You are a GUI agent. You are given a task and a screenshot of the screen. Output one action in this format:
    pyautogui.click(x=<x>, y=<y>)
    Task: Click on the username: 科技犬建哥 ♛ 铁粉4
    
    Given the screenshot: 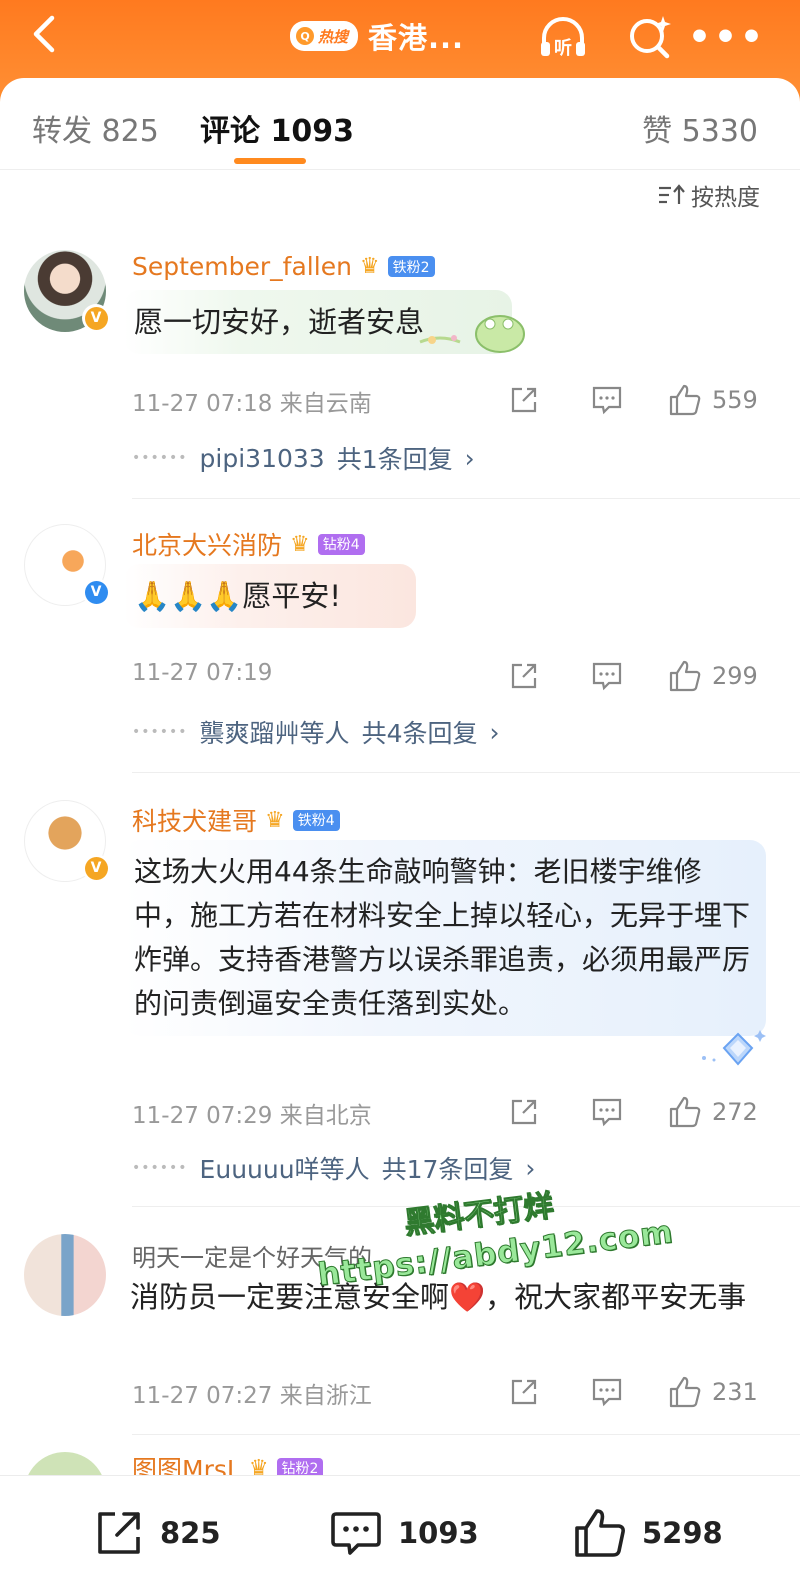 What is the action you would take?
    pyautogui.click(x=236, y=820)
    